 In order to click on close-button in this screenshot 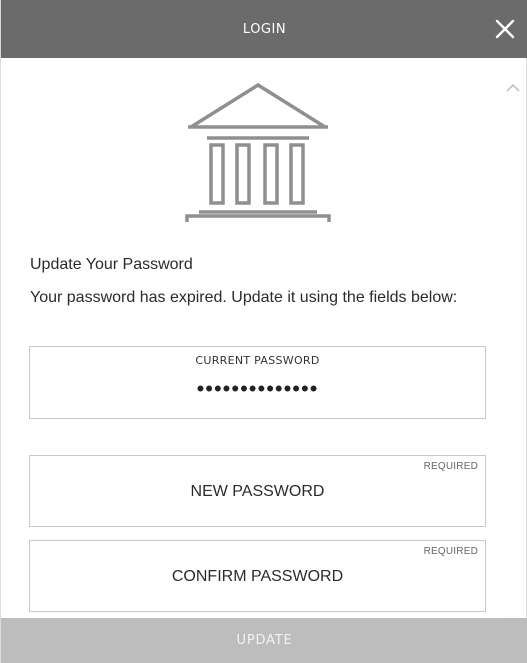, I will do `click(505, 29)`.